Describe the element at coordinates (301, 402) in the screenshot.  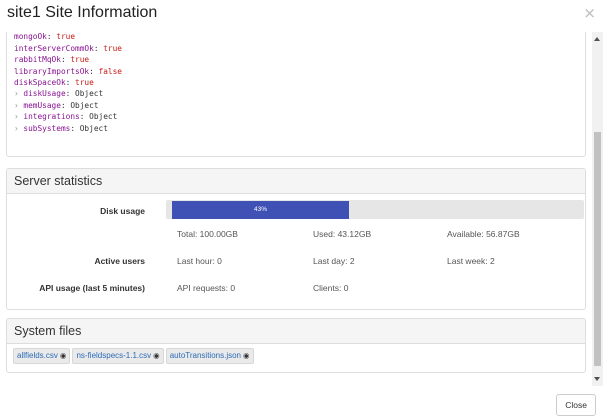
I see `modal-footer: Close` at that location.